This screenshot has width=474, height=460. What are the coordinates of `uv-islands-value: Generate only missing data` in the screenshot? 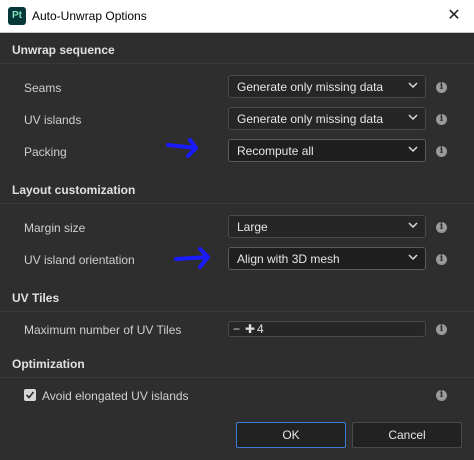 It's located at (310, 119).